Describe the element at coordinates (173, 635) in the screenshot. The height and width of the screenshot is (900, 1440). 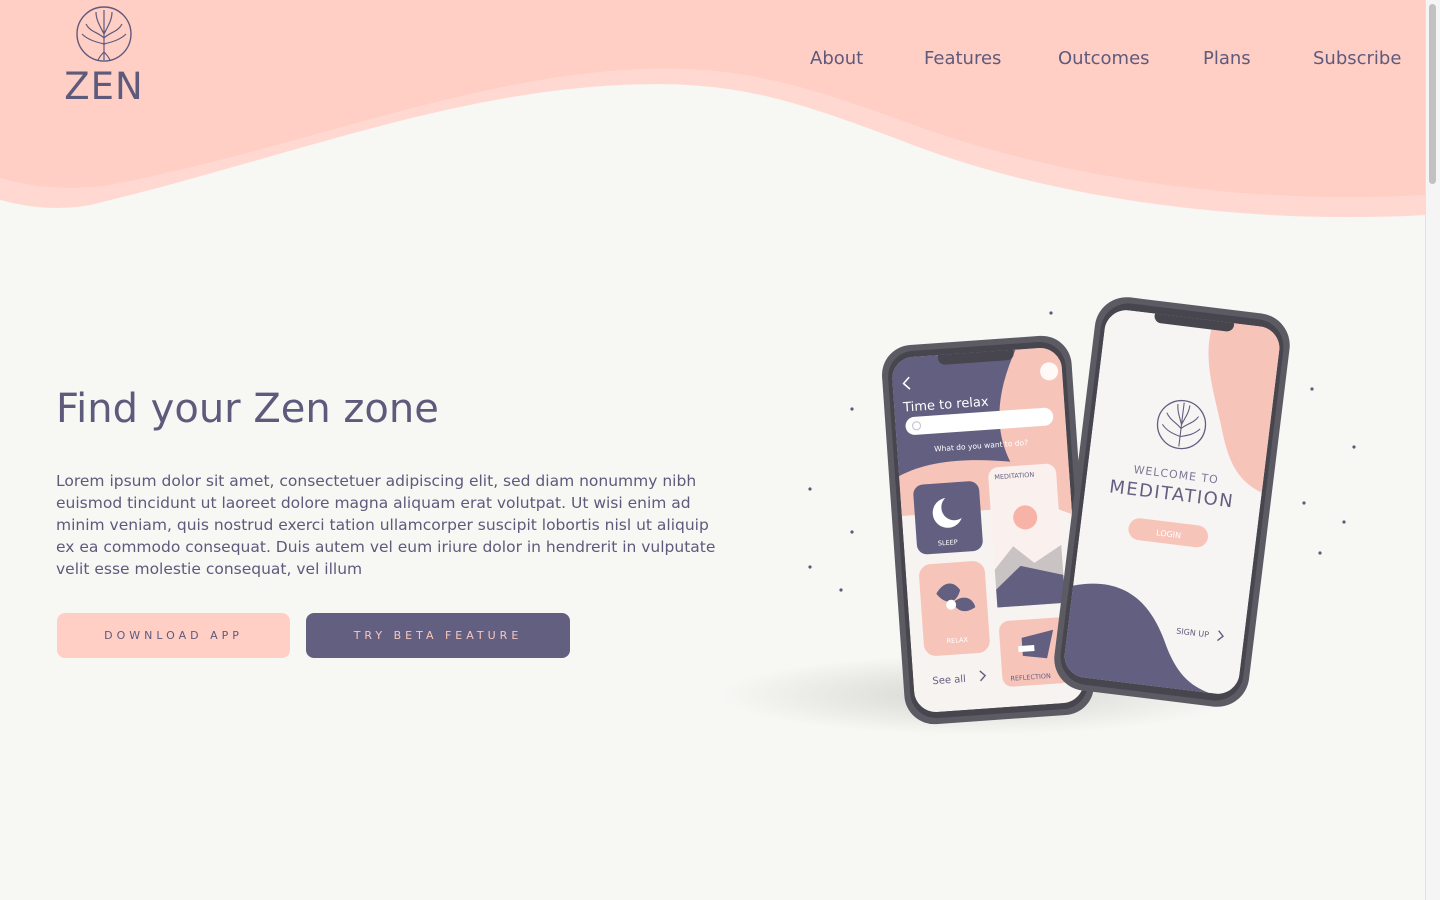
I see `download-app-button: DOWNLOAD APP` at that location.